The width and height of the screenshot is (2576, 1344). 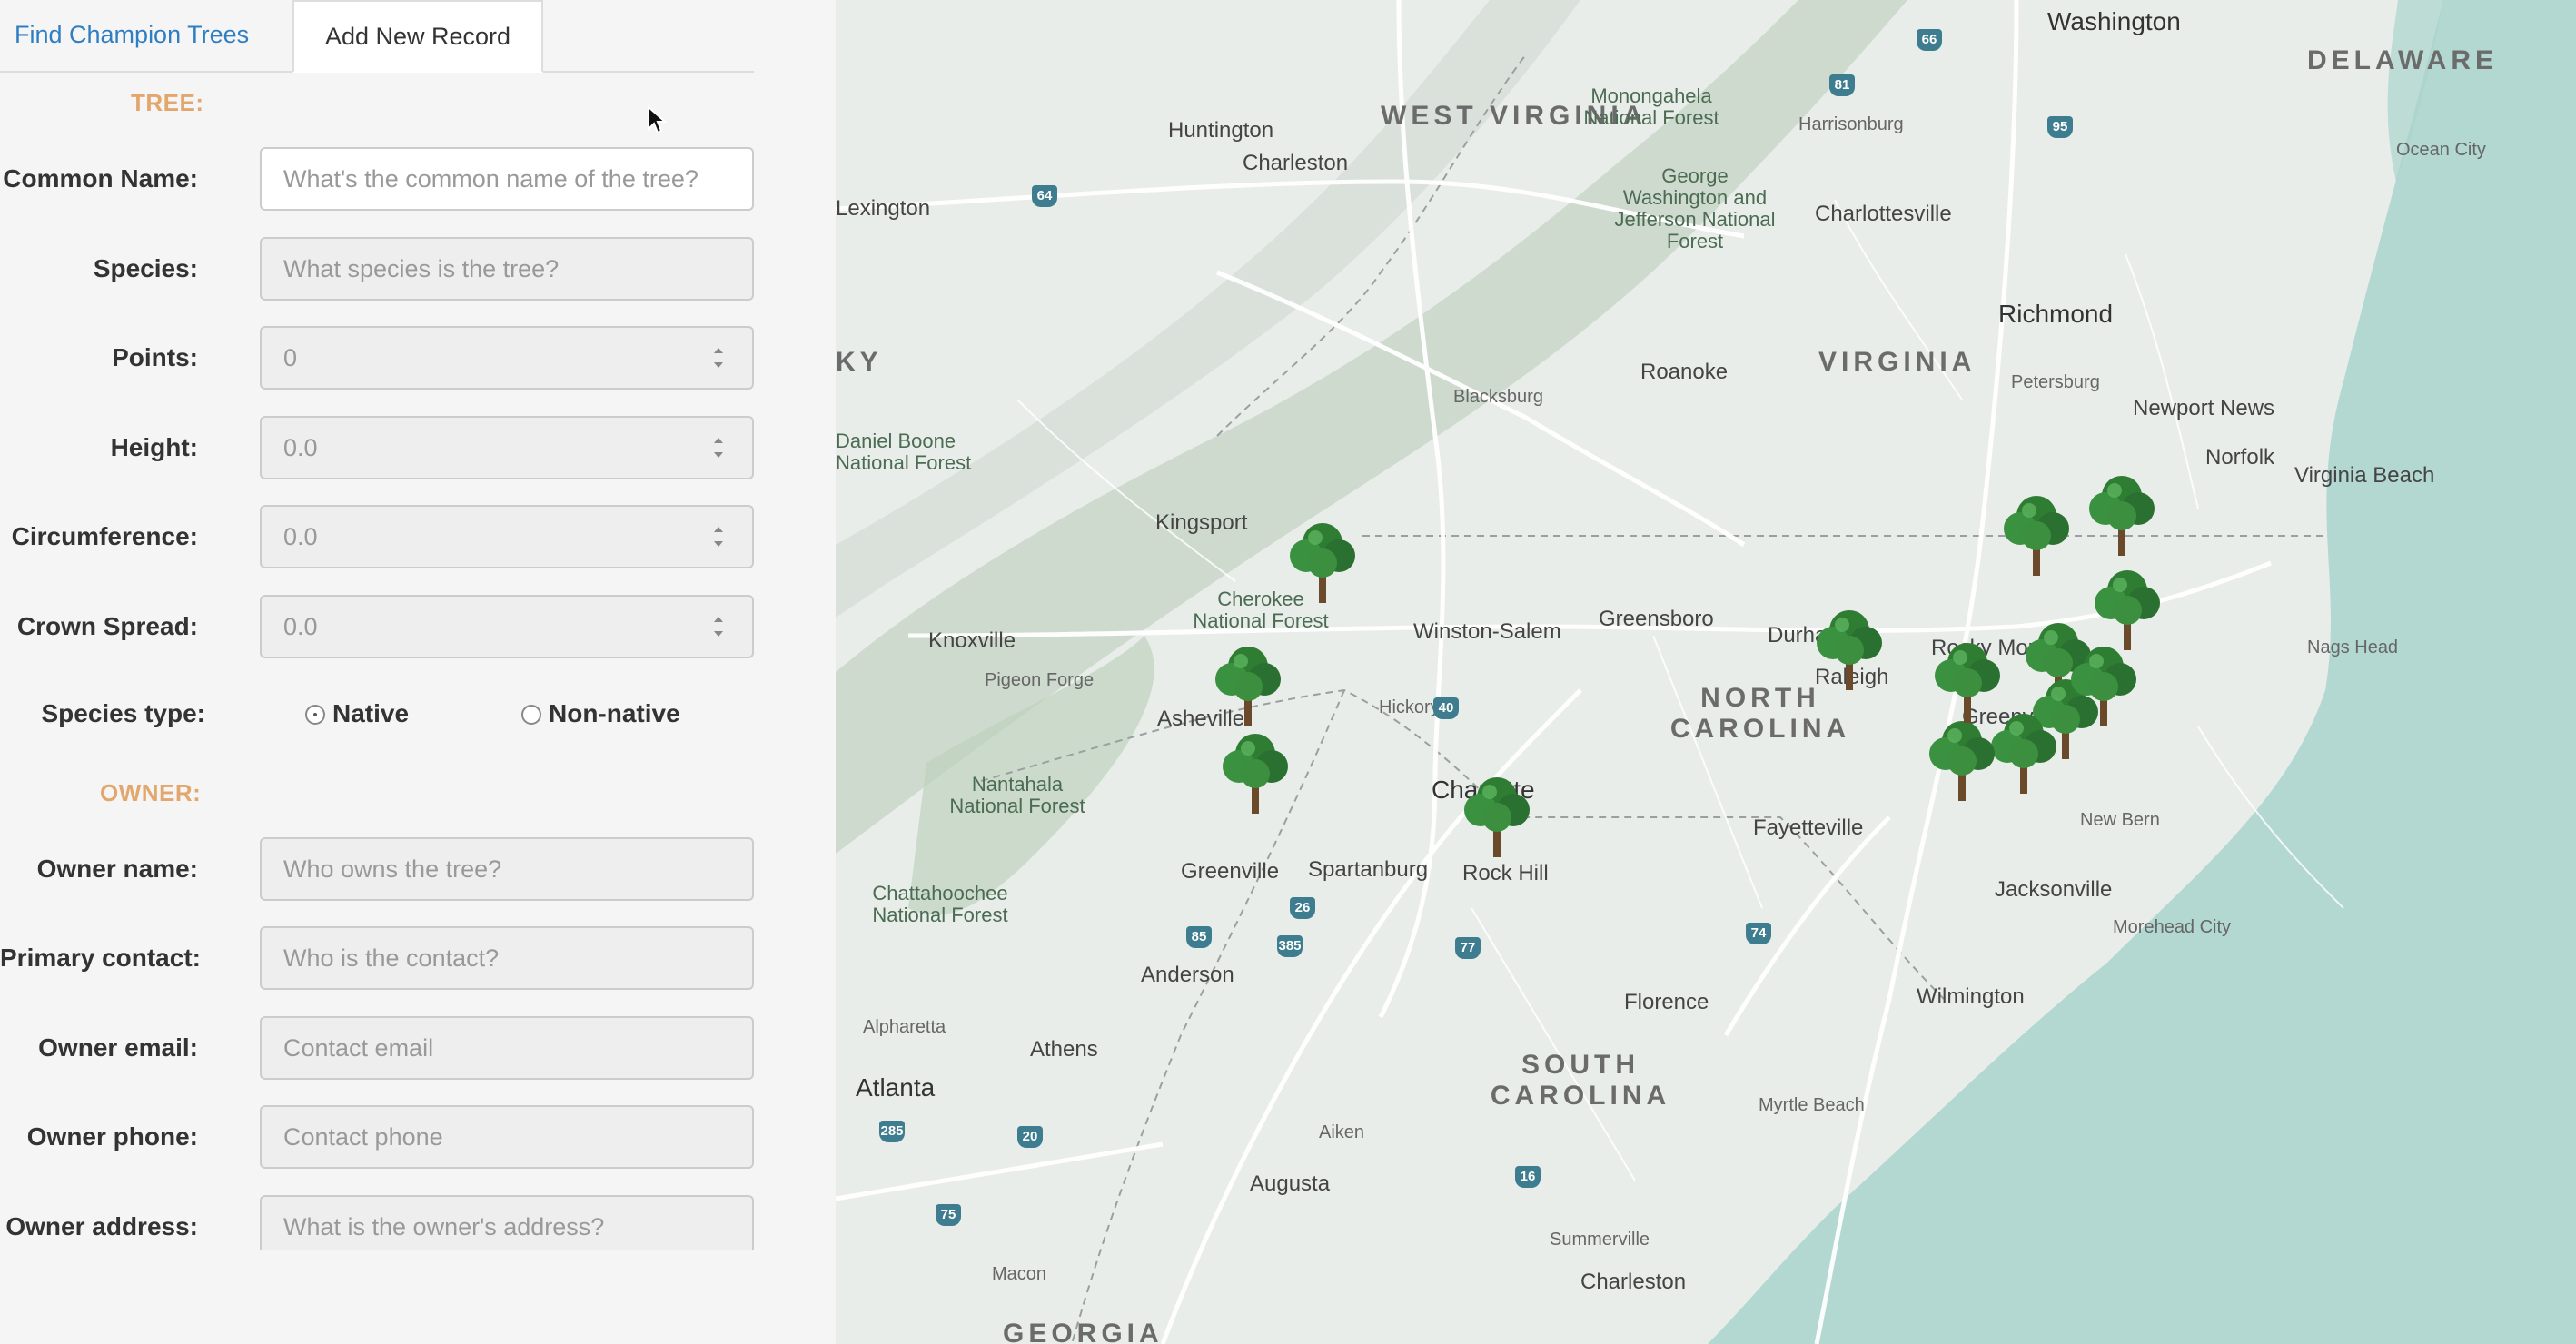 I want to click on tab-find-champion-trees: Find Champion Trees, so click(x=145, y=35).